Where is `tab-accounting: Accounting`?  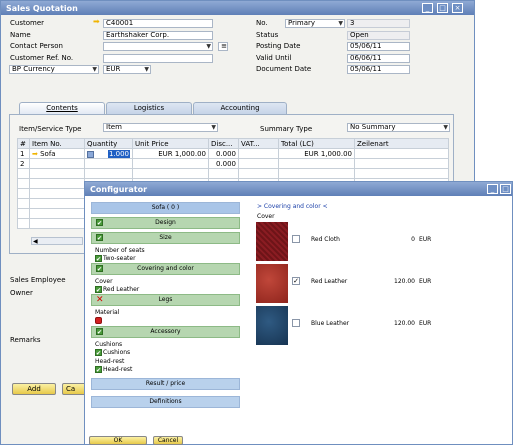 tab-accounting: Accounting is located at coordinates (240, 108).